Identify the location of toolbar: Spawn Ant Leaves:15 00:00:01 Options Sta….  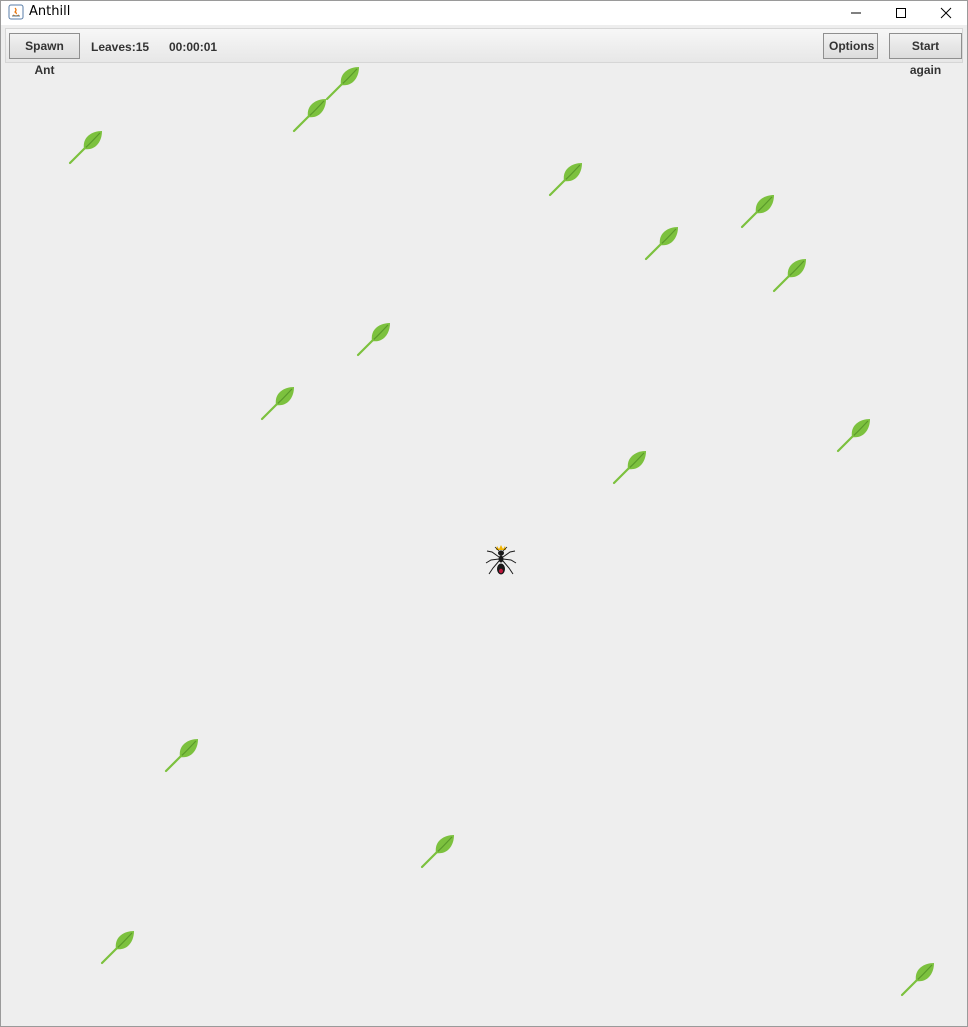
(484, 52).